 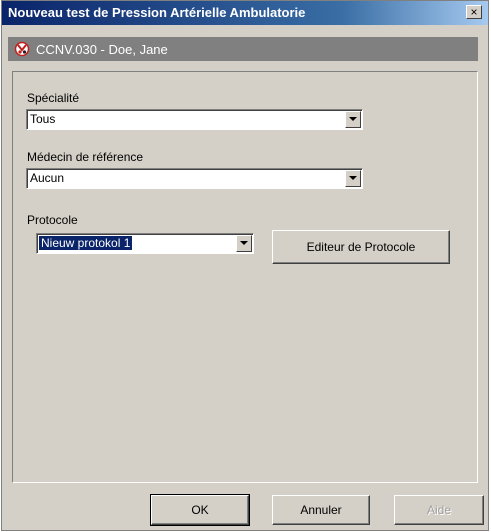 What do you see at coordinates (194, 119) in the screenshot?
I see `specialty-select: Tous` at bounding box center [194, 119].